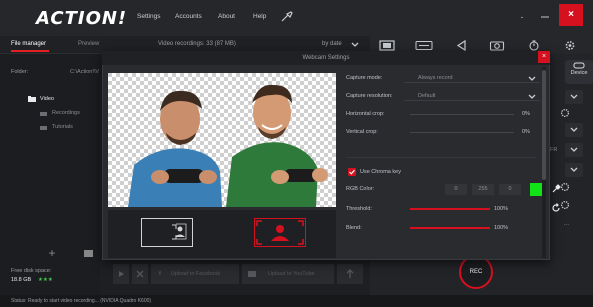 The width and height of the screenshot is (593, 307). I want to click on rgb-color-label: RGB Color:, so click(360, 189).